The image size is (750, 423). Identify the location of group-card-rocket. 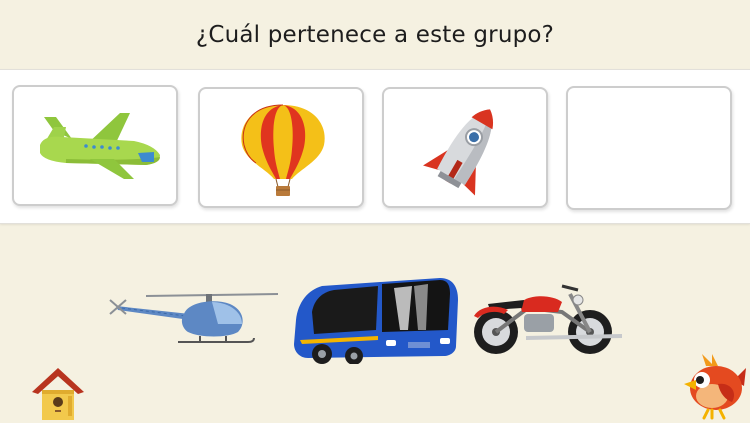
(465, 147).